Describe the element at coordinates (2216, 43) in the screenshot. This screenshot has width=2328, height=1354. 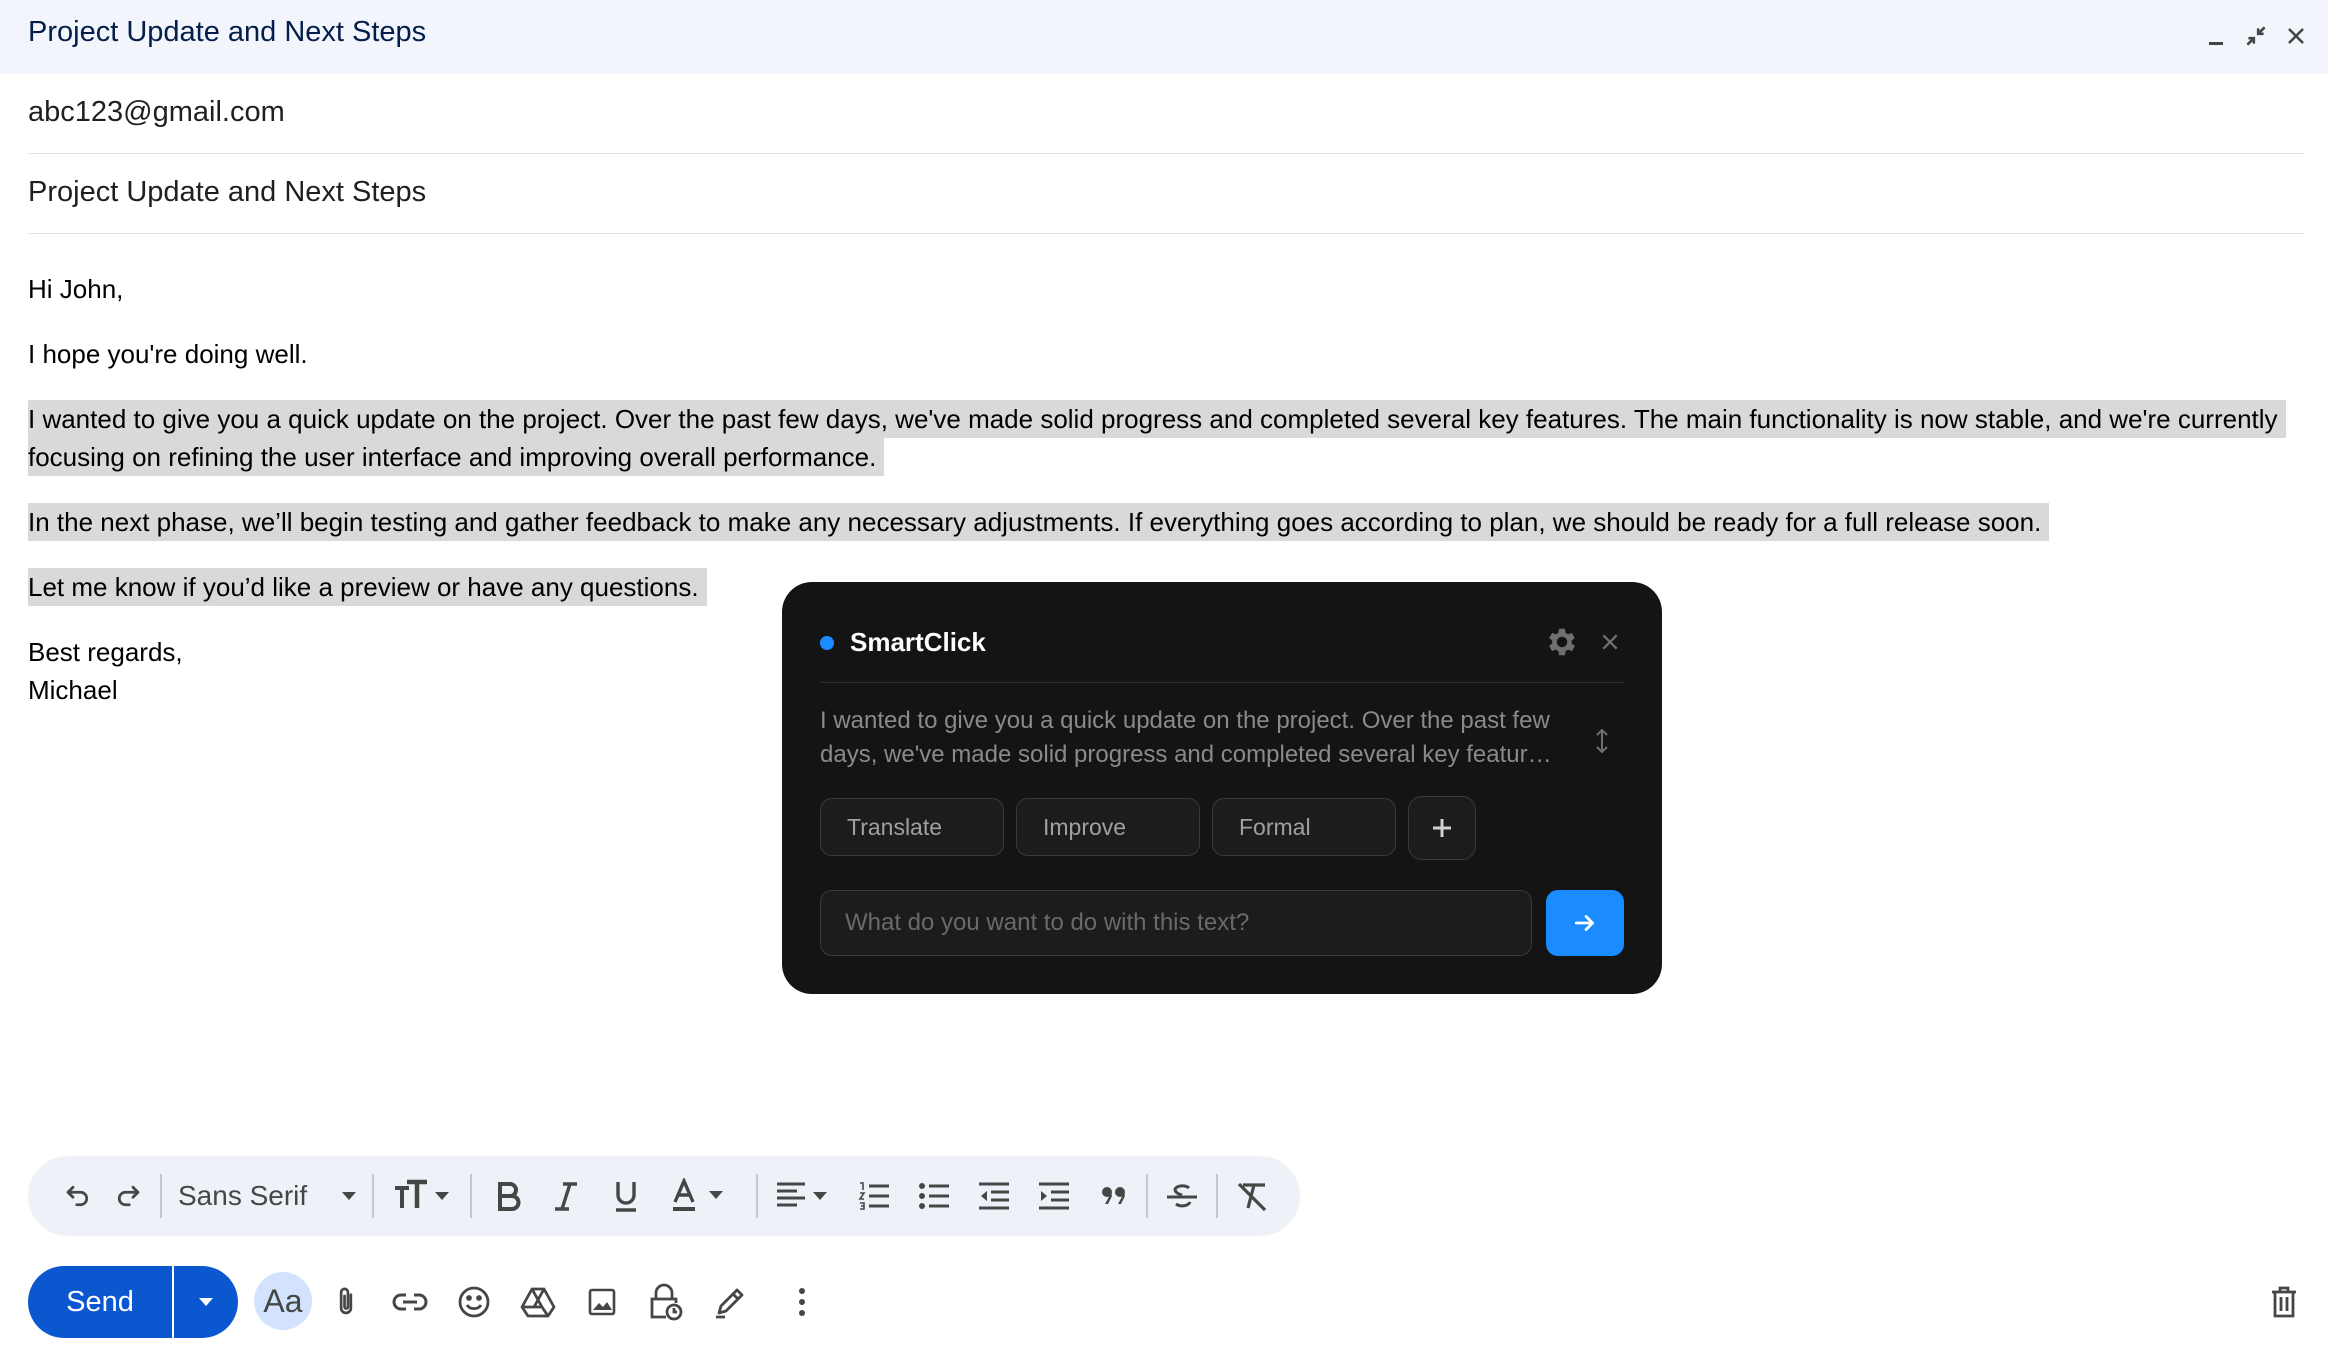
I see `minimize-icon` at that location.